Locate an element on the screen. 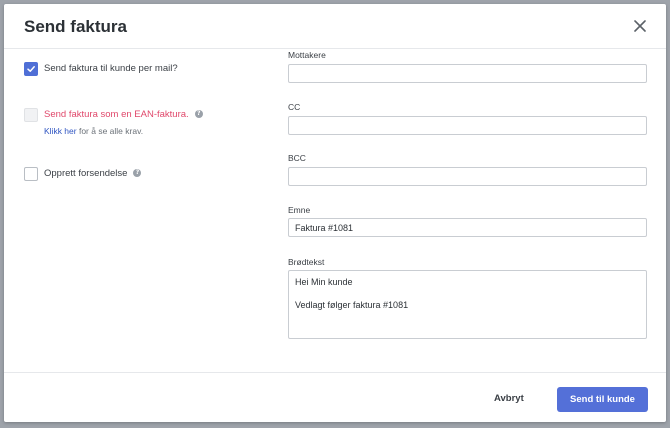 This screenshot has width=670, height=428. cc-label: CC is located at coordinates (294, 107).